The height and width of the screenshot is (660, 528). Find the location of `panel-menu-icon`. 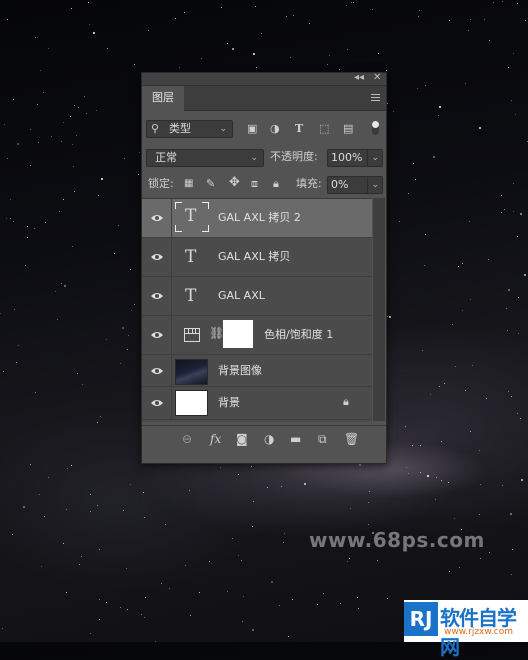

panel-menu-icon is located at coordinates (375, 98).